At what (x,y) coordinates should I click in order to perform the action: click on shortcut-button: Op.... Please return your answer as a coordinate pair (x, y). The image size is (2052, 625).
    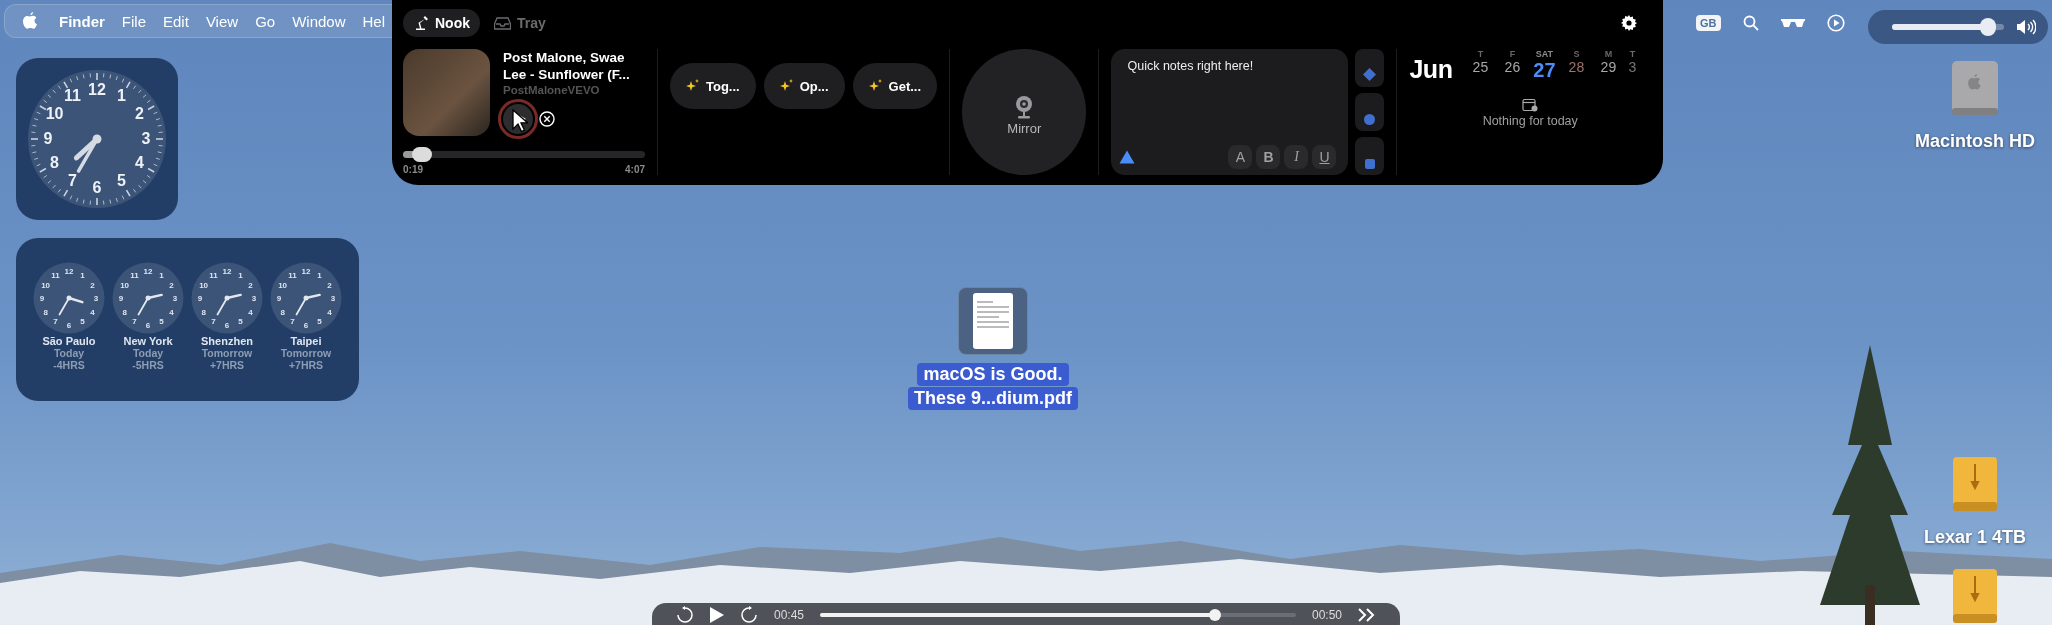
    Looking at the image, I should click on (804, 86).